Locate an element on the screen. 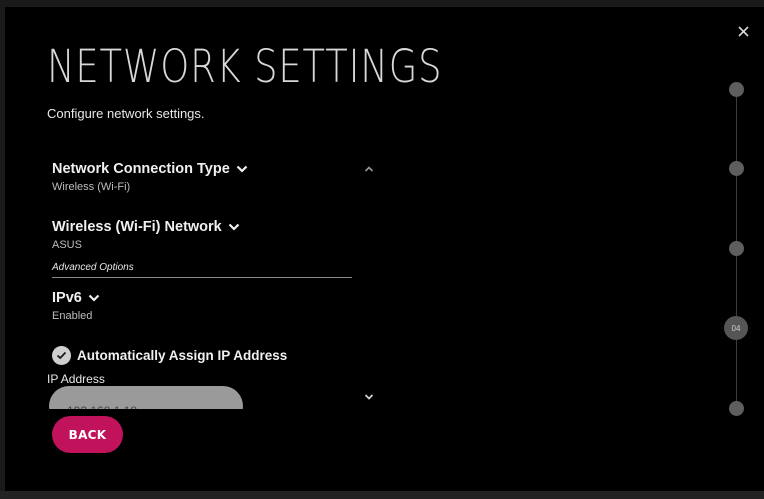  top-border is located at coordinates (382, 3).